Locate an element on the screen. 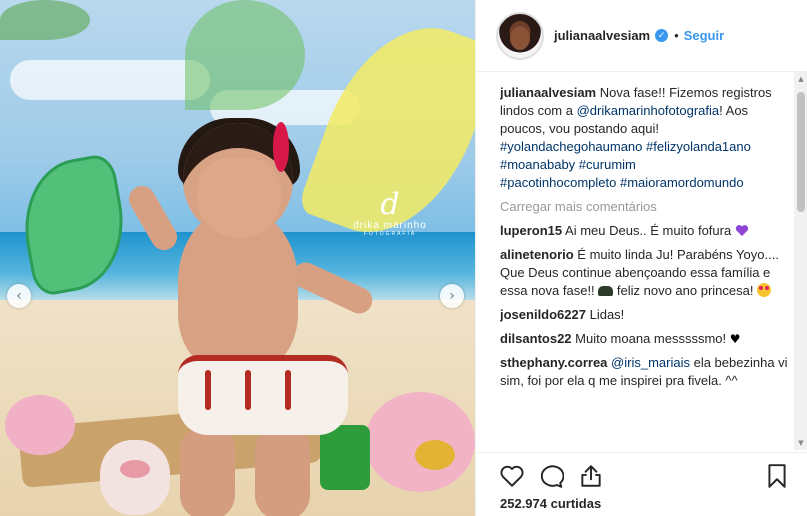  scroll-thumb is located at coordinates (801, 152).